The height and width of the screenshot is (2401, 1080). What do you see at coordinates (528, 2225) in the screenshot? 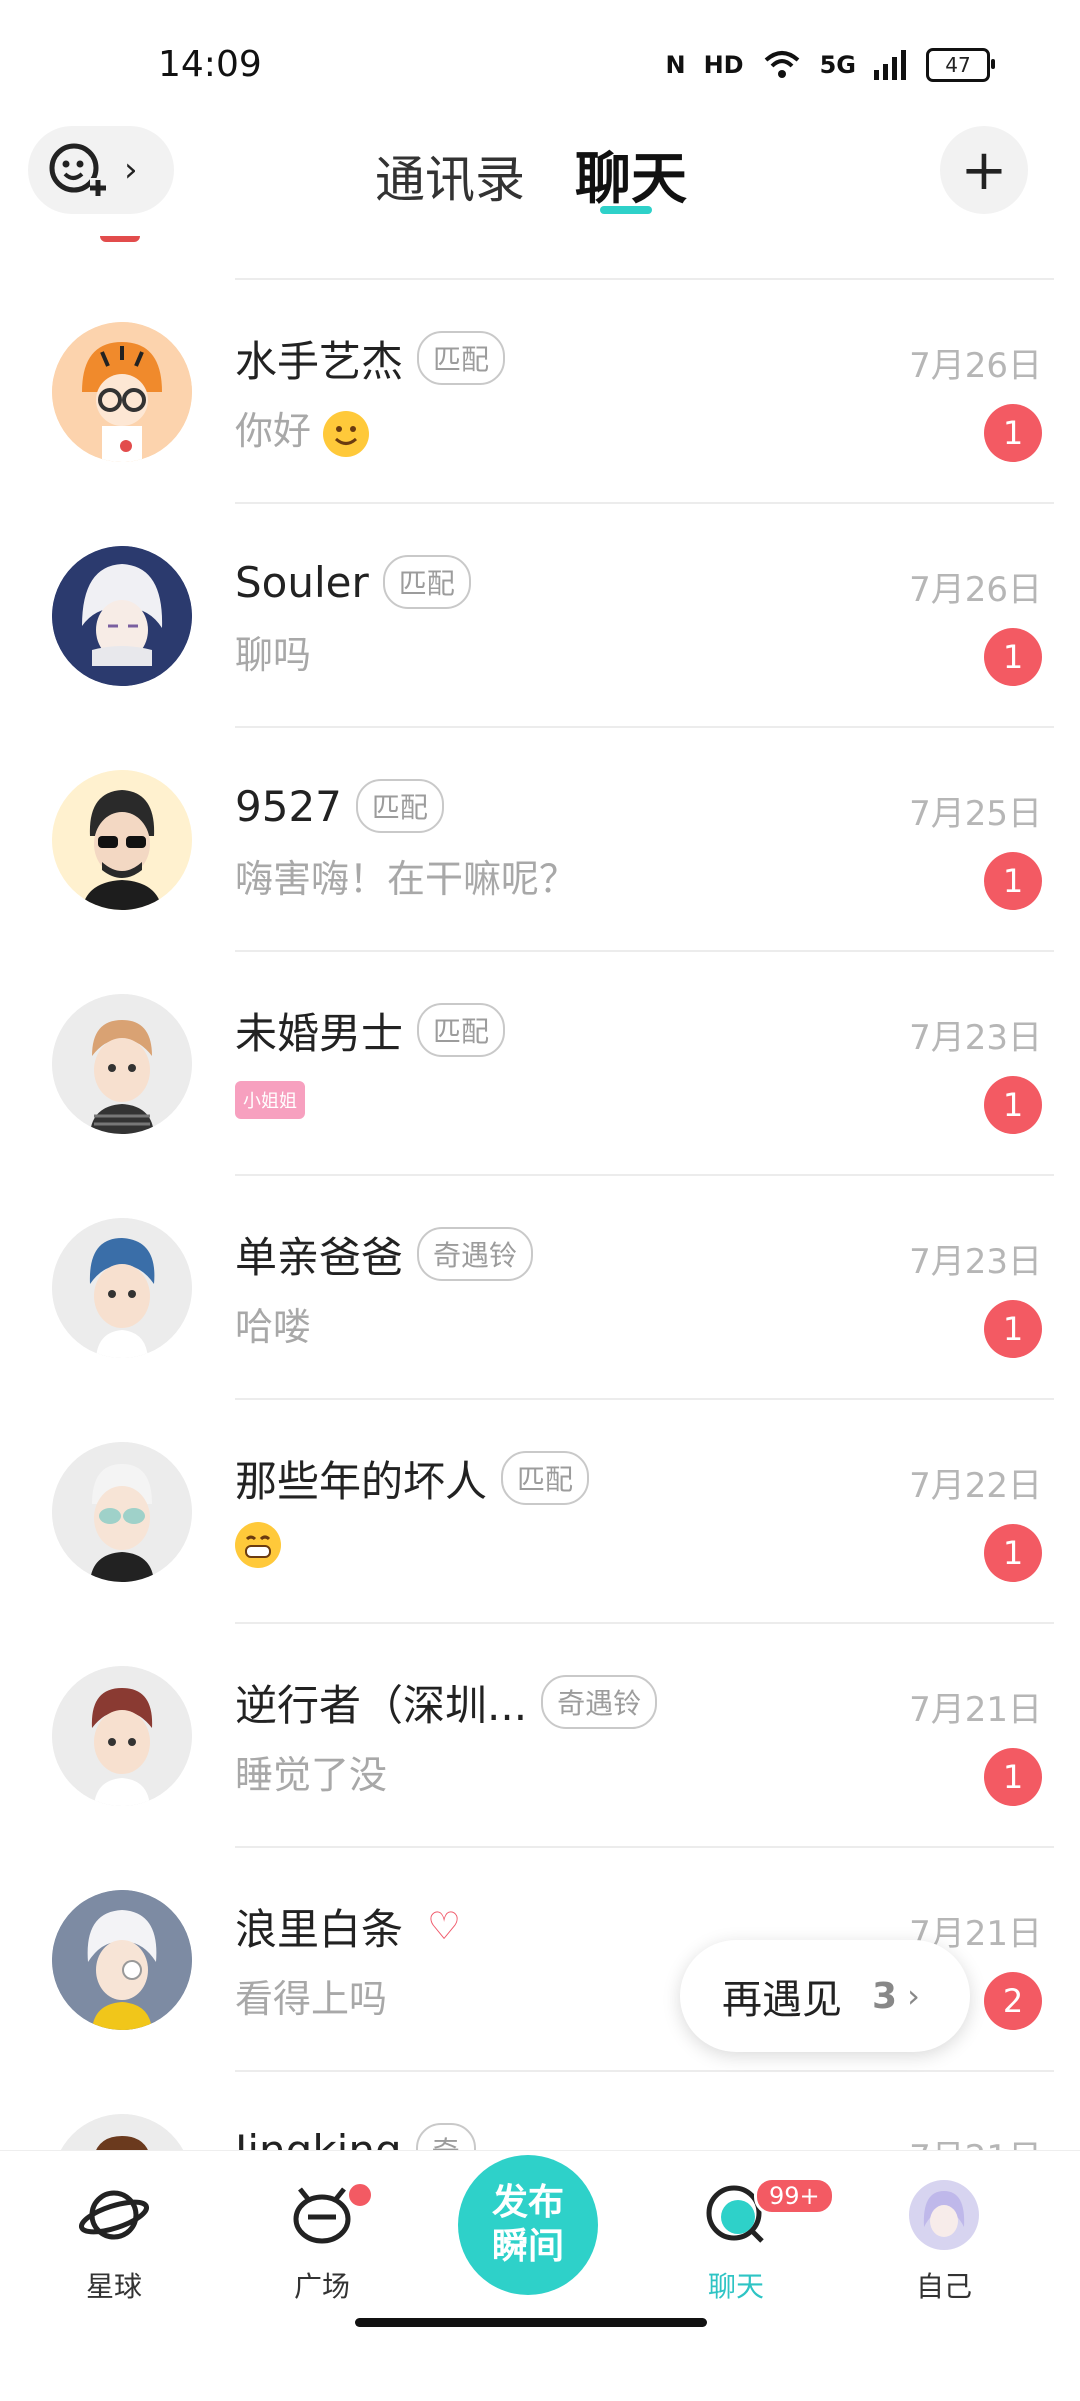
I see `publish-moment-button: 发布 瞬间` at bounding box center [528, 2225].